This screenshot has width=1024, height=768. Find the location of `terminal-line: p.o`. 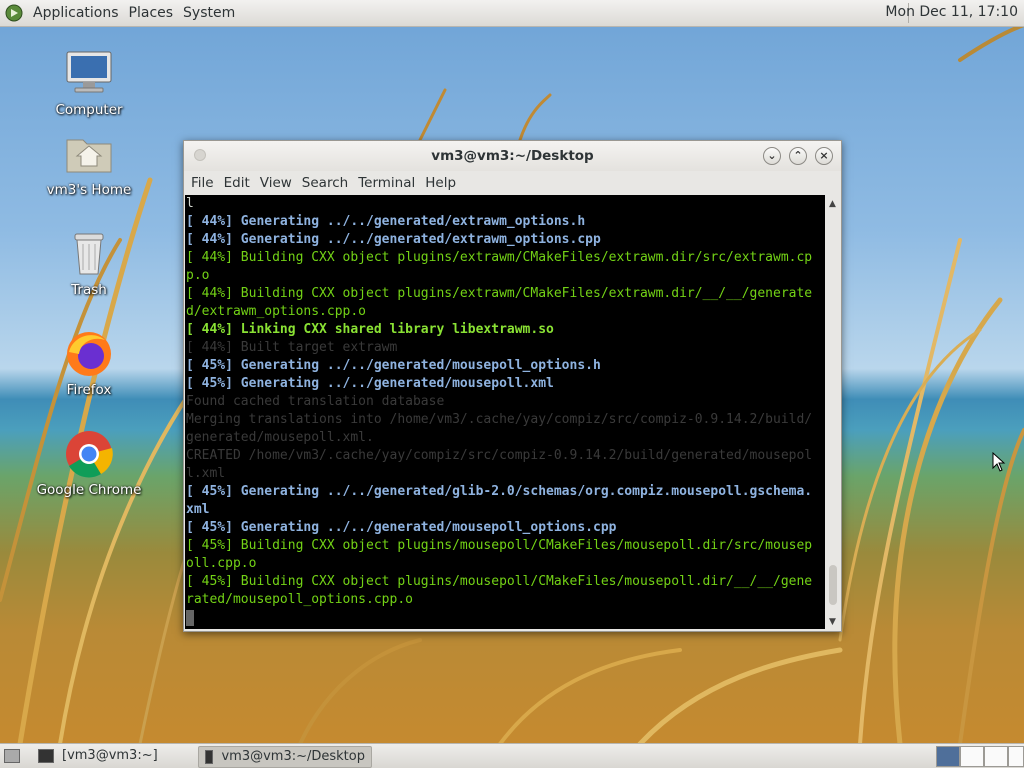

terminal-line: p.o is located at coordinates (198, 275).